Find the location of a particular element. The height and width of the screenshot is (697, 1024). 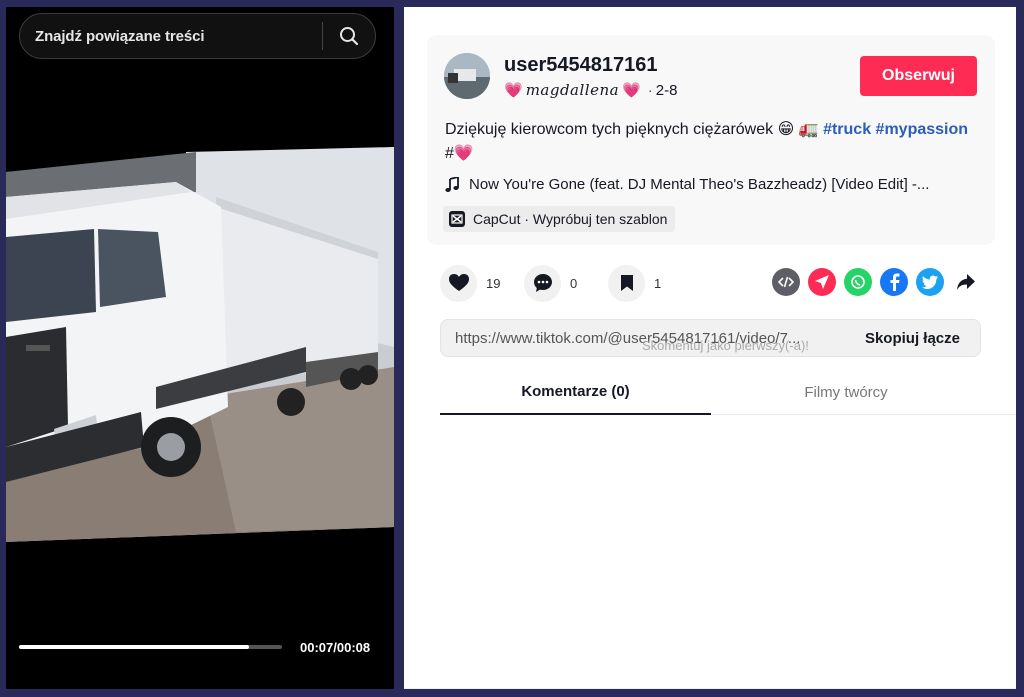

tab-comments: Komentarze (0) is located at coordinates (575, 392).